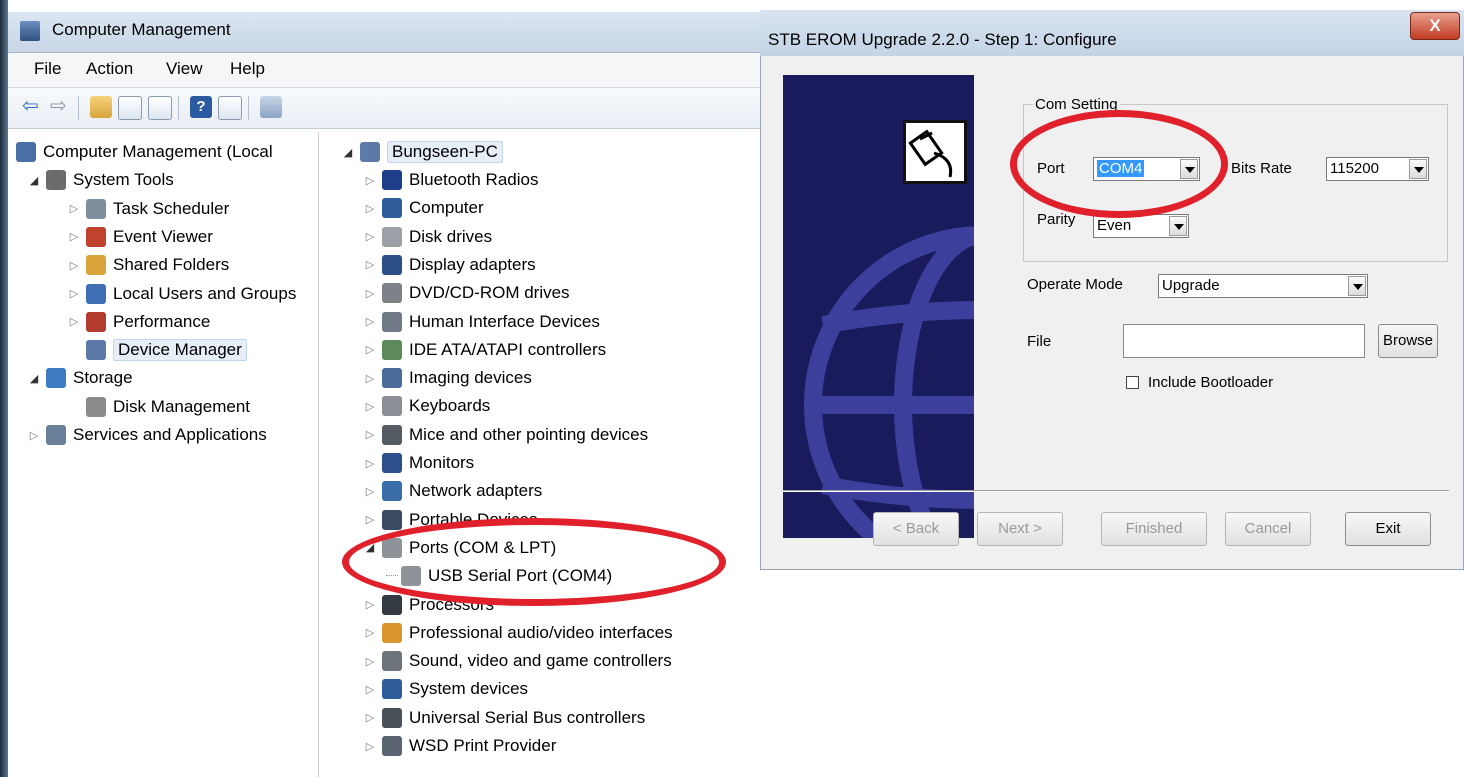 This screenshot has height=777, width=1464. Describe the element at coordinates (442, 462) in the screenshot. I see `device-tree-item-label: Monitors` at that location.